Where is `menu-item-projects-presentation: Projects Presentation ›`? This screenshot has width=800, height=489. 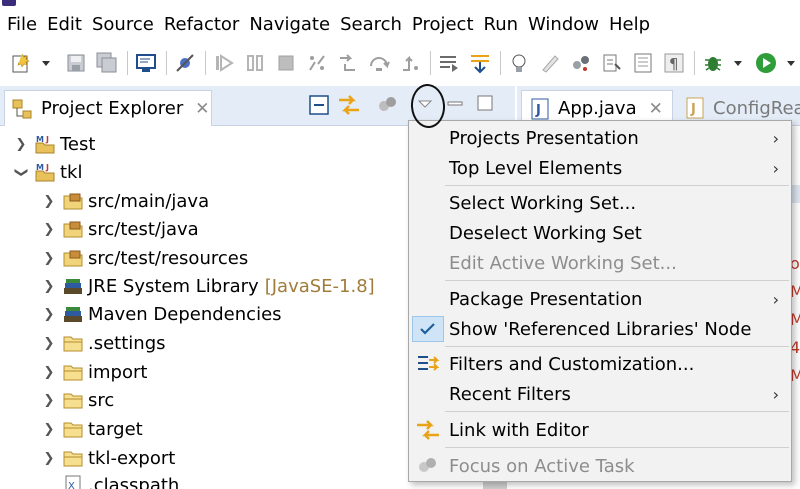 menu-item-projects-presentation: Projects Presentation › is located at coordinates (600, 138).